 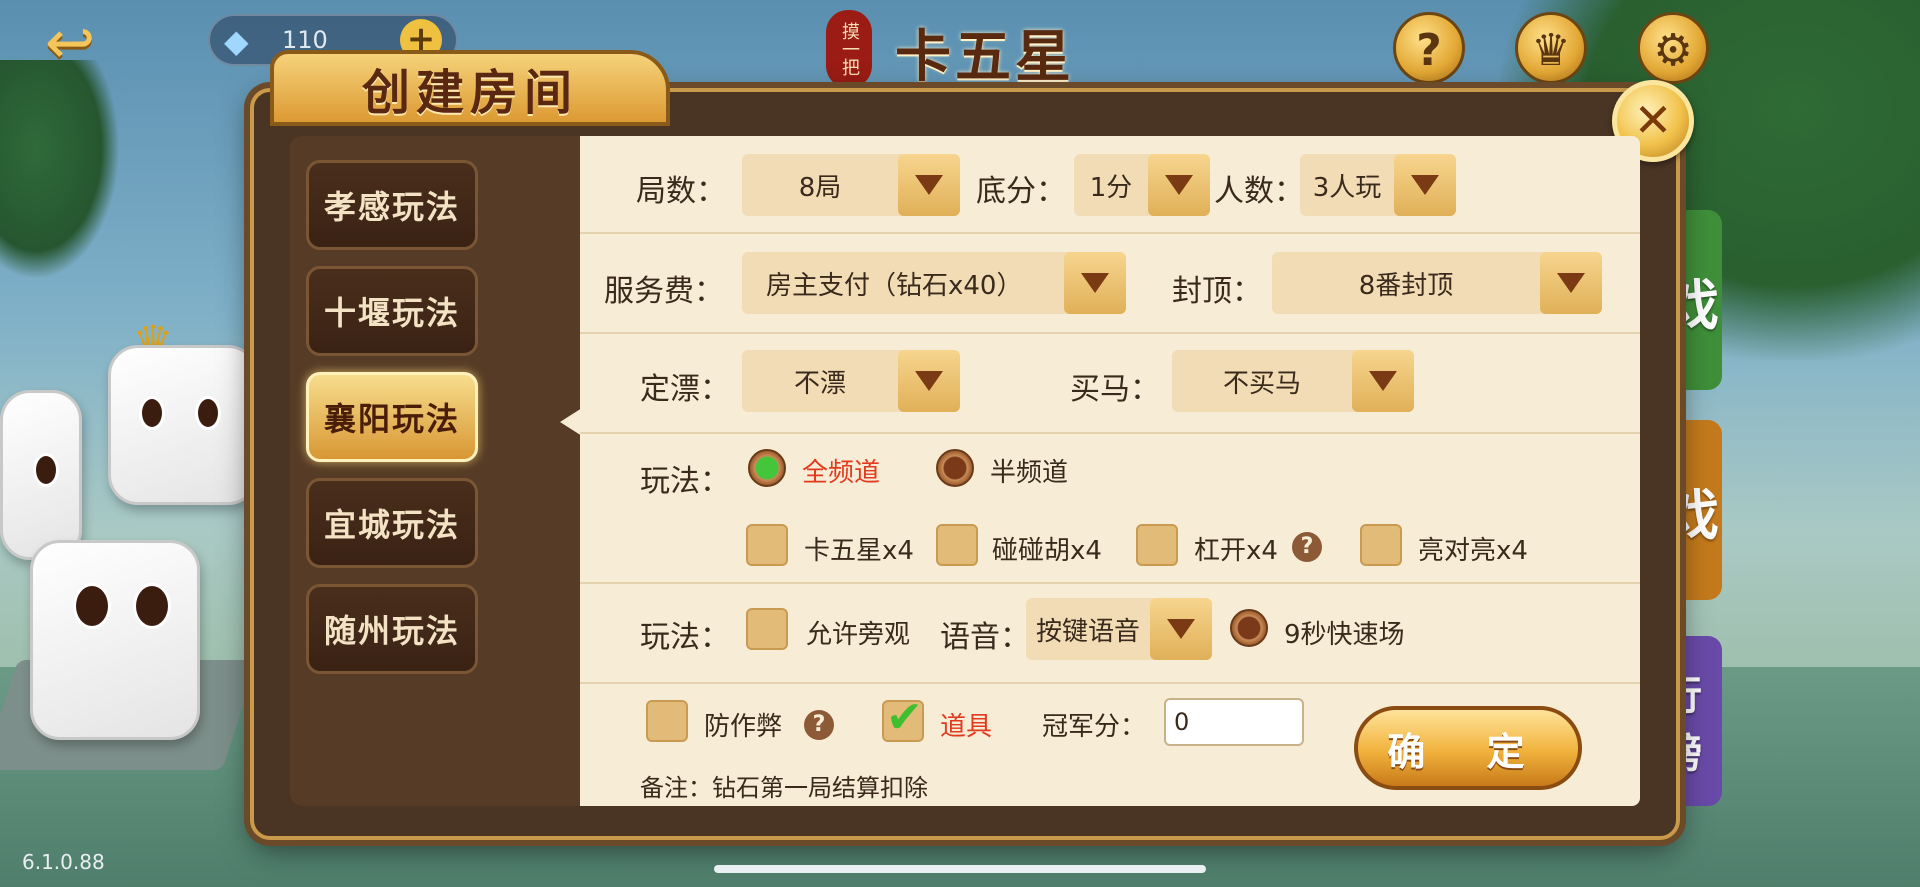 I want to click on voice-value: 按键语音, so click(x=1087, y=631).